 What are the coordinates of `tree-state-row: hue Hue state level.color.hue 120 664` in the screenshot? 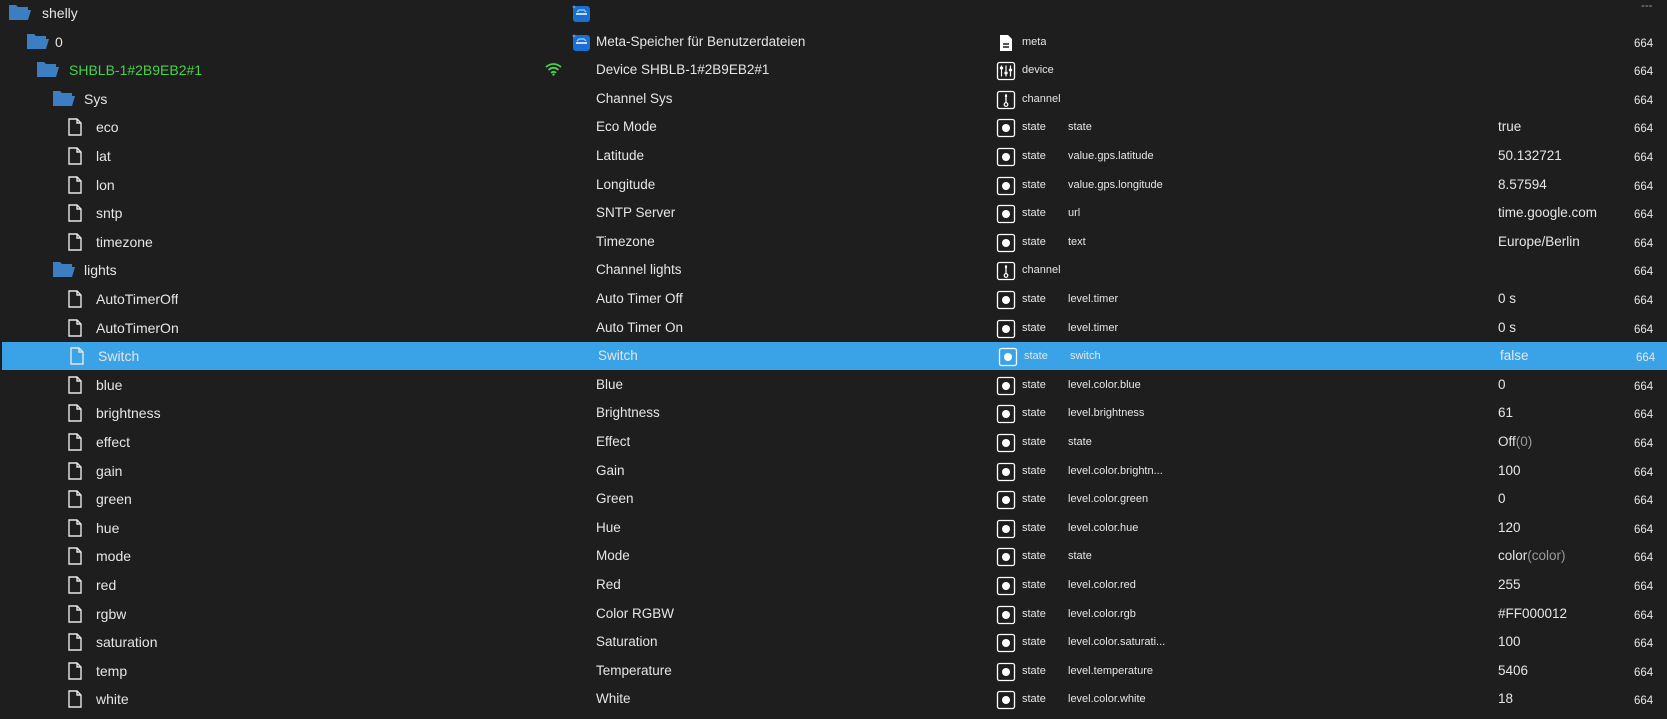 It's located at (833, 528).